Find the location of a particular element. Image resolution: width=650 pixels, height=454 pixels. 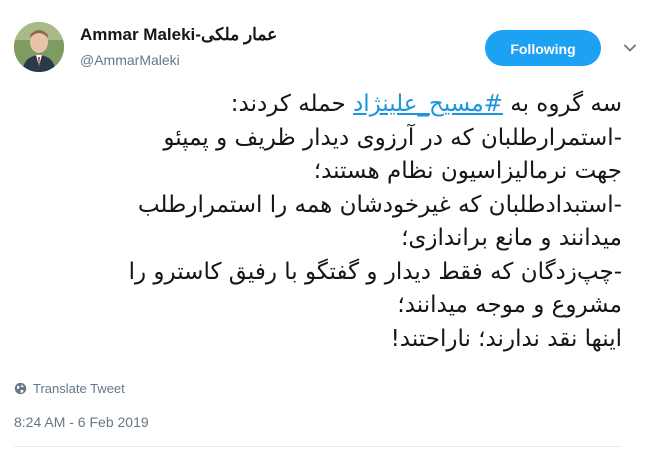

translate-tweet-link: Translate Tweet is located at coordinates (69, 388).